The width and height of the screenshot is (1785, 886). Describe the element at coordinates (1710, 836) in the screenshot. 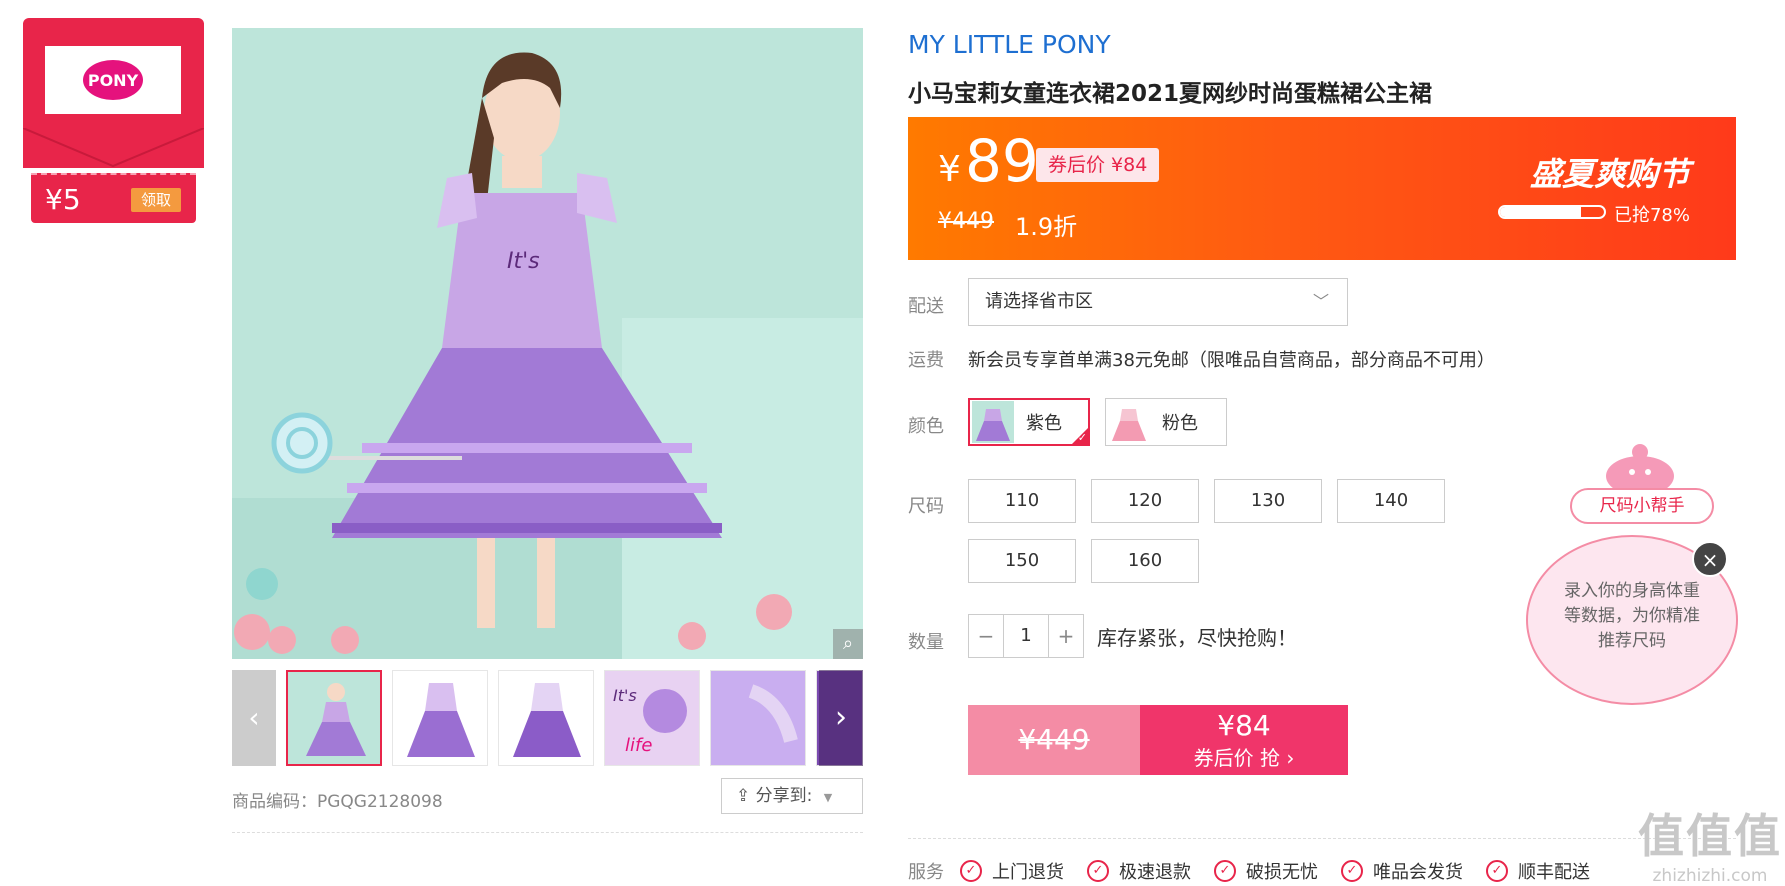

I see `watermark-text: 值值值` at that location.